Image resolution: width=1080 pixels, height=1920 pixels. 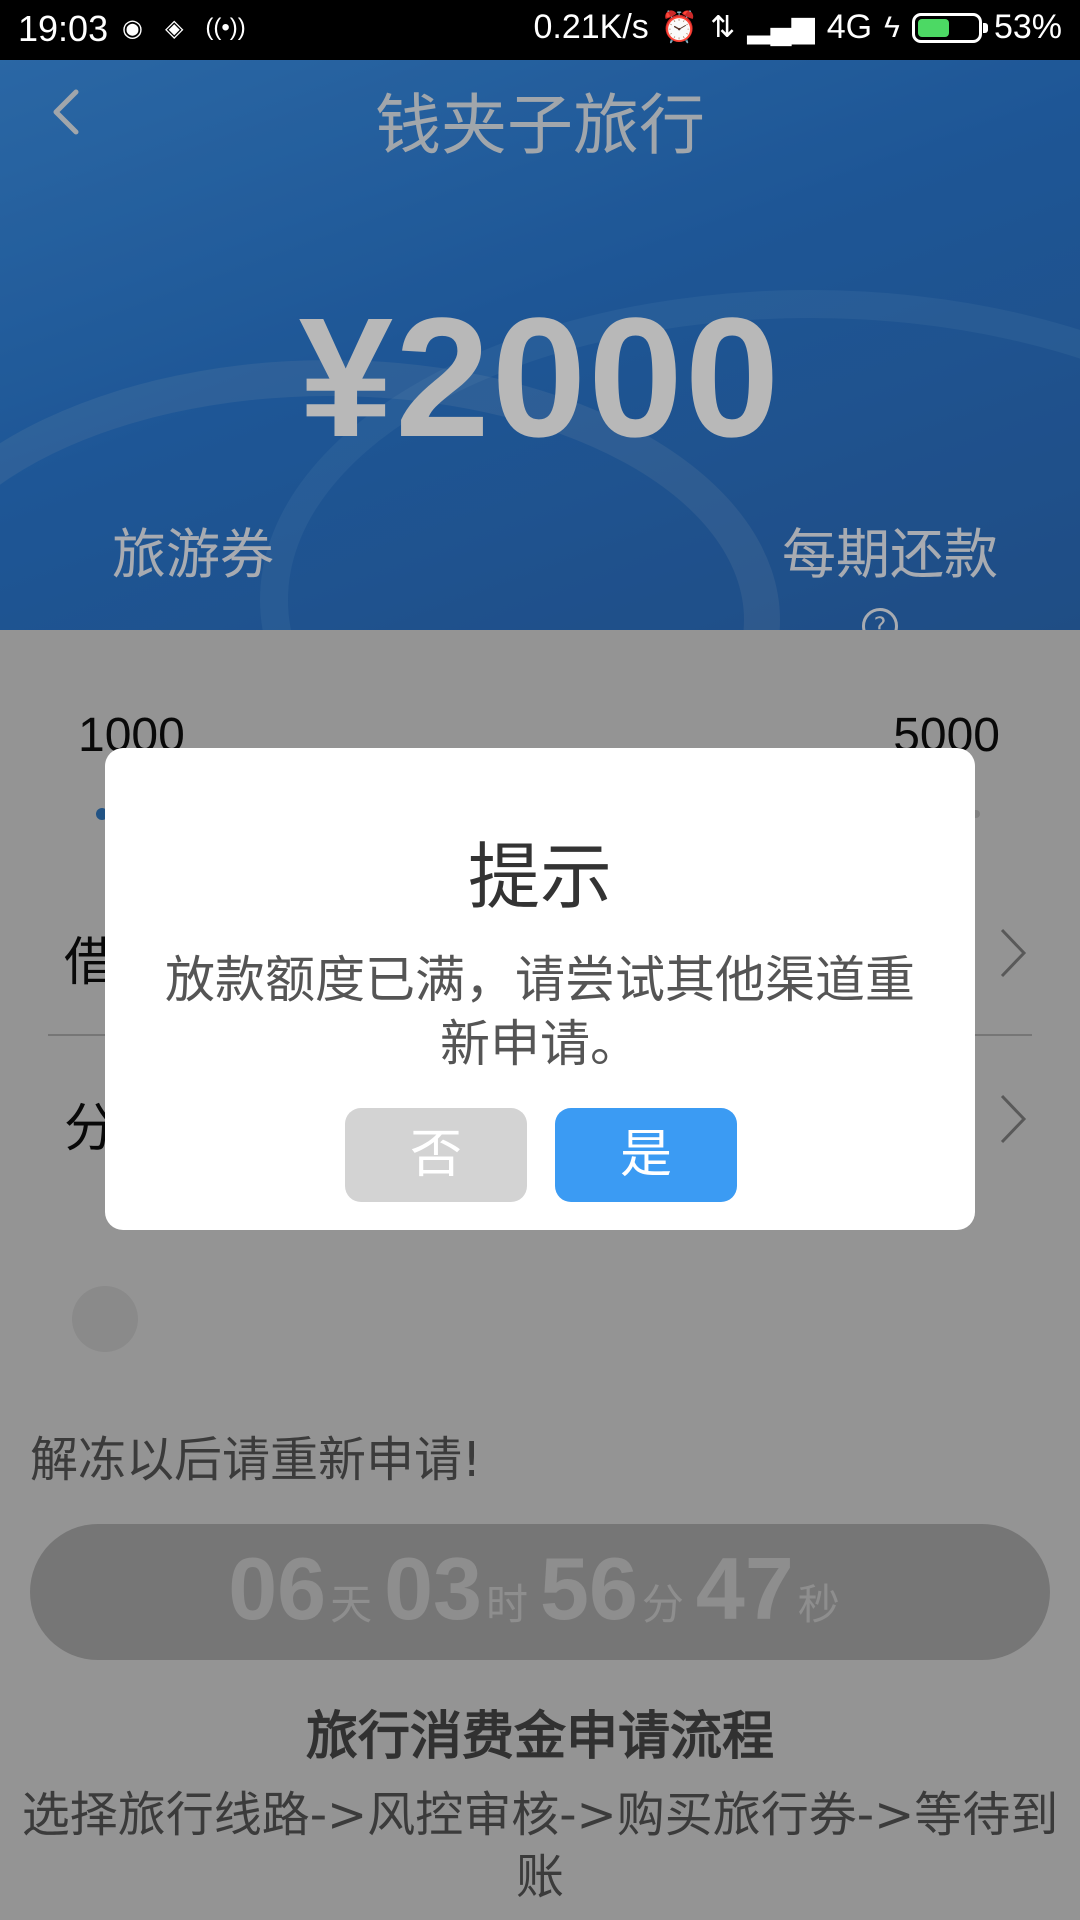 I want to click on data-transfer-icon: ⇅, so click(x=723, y=27).